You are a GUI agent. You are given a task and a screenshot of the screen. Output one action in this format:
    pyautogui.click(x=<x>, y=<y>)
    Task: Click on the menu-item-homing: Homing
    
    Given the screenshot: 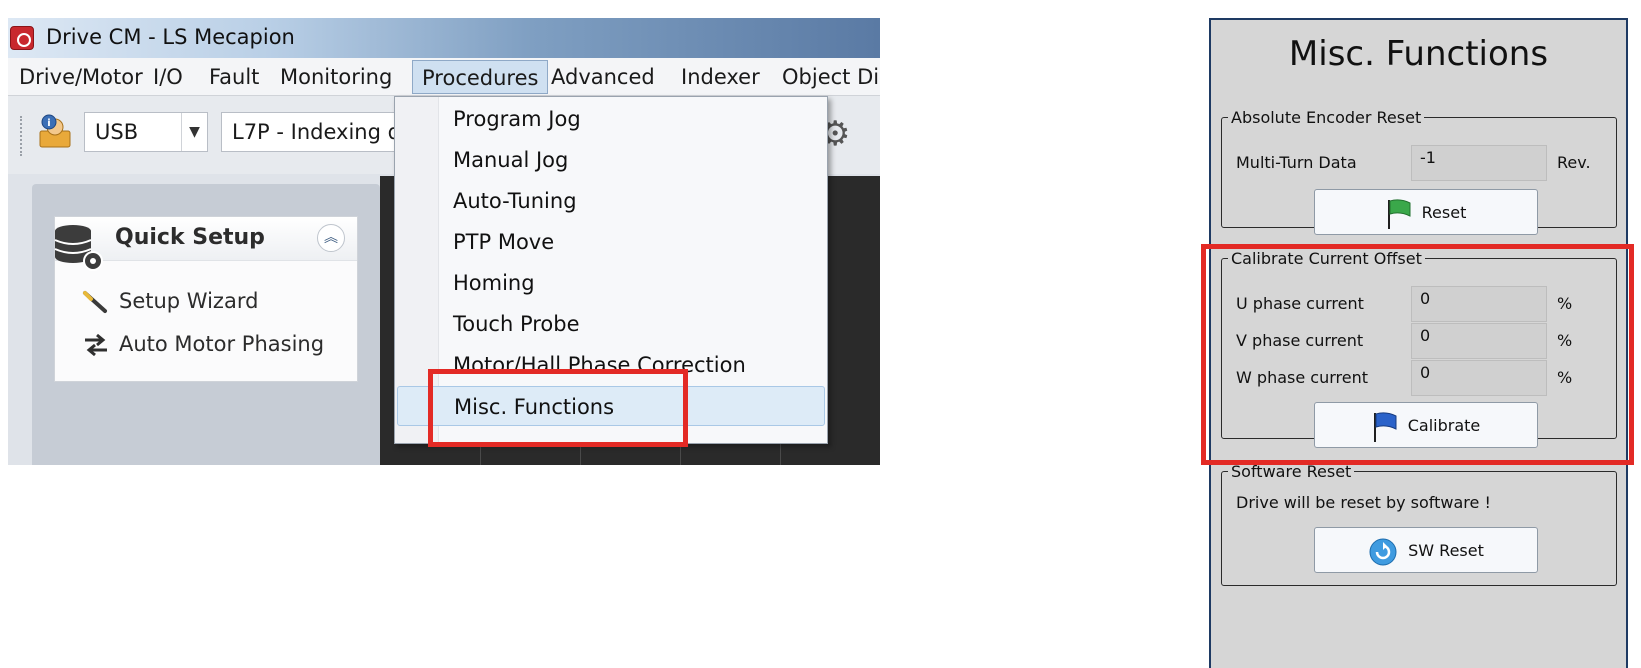 What is the action you would take?
    pyautogui.click(x=611, y=283)
    